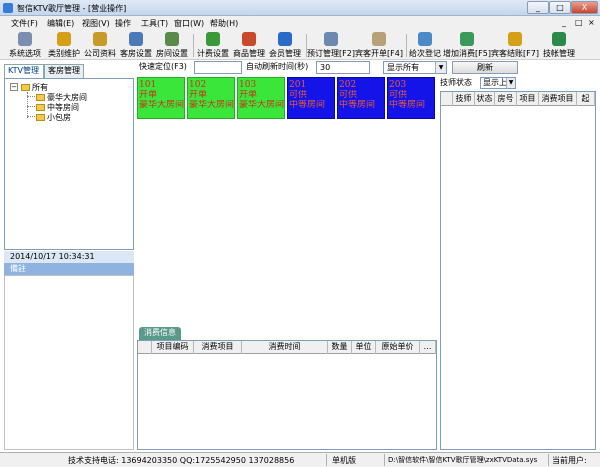 Image resolution: width=600 pixels, height=467 pixels. What do you see at coordinates (364, 347) in the screenshot?
I see `column-header: 单位` at bounding box center [364, 347].